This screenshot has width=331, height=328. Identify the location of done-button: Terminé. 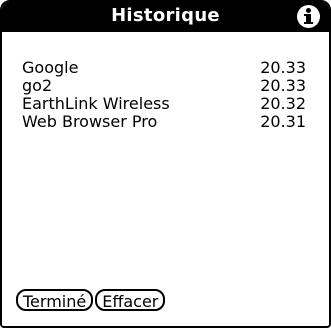
(55, 300).